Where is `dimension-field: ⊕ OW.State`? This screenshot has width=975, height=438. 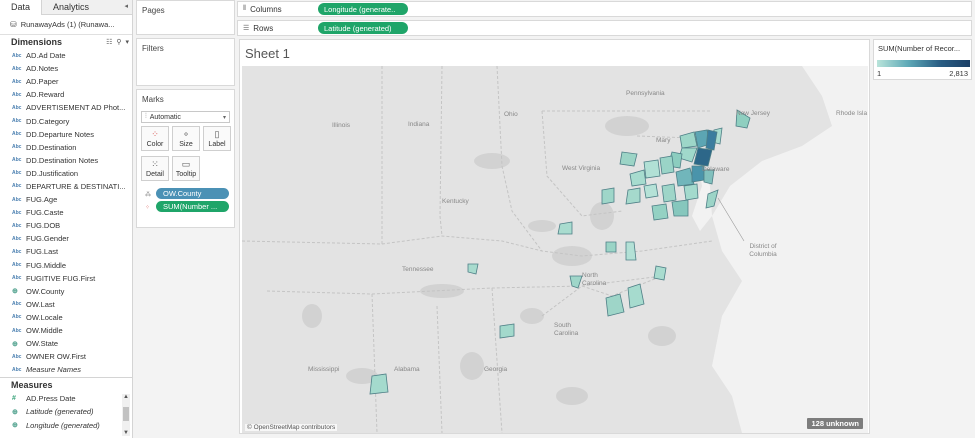
dimension-field: ⊕ OW.State is located at coordinates (66, 343).